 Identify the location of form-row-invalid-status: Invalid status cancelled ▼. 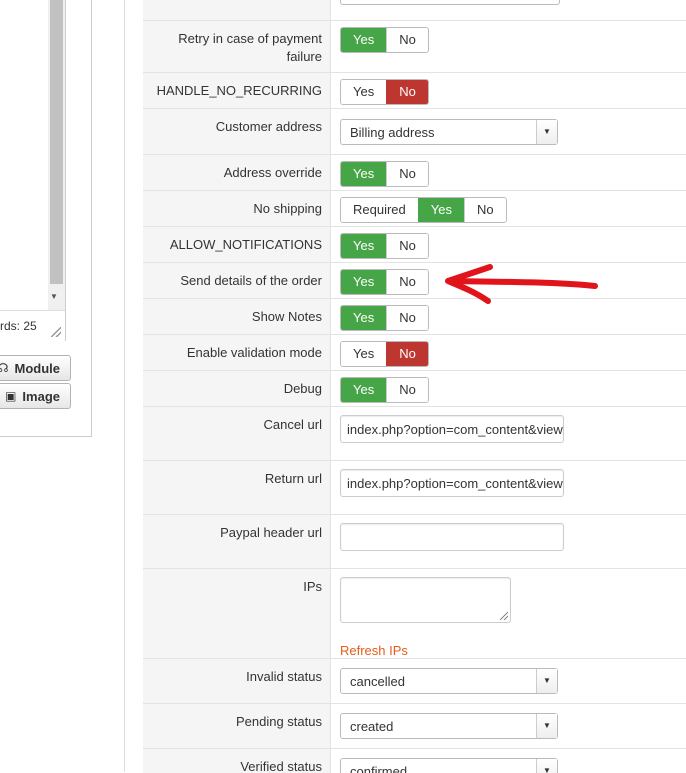
(414, 681).